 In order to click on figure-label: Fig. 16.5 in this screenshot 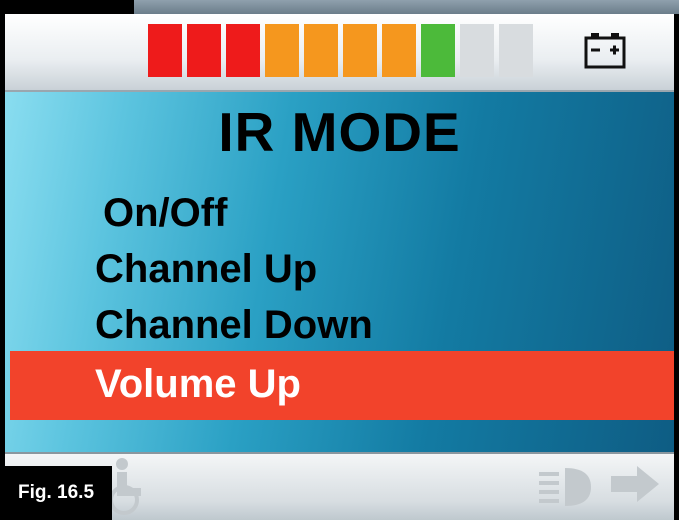, I will do `click(56, 493)`.